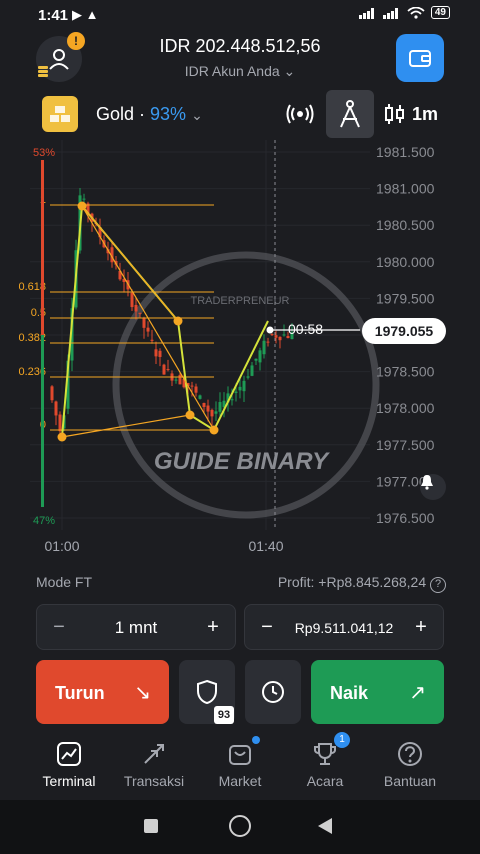  What do you see at coordinates (115, 114) in the screenshot?
I see `asset-name: Gold` at bounding box center [115, 114].